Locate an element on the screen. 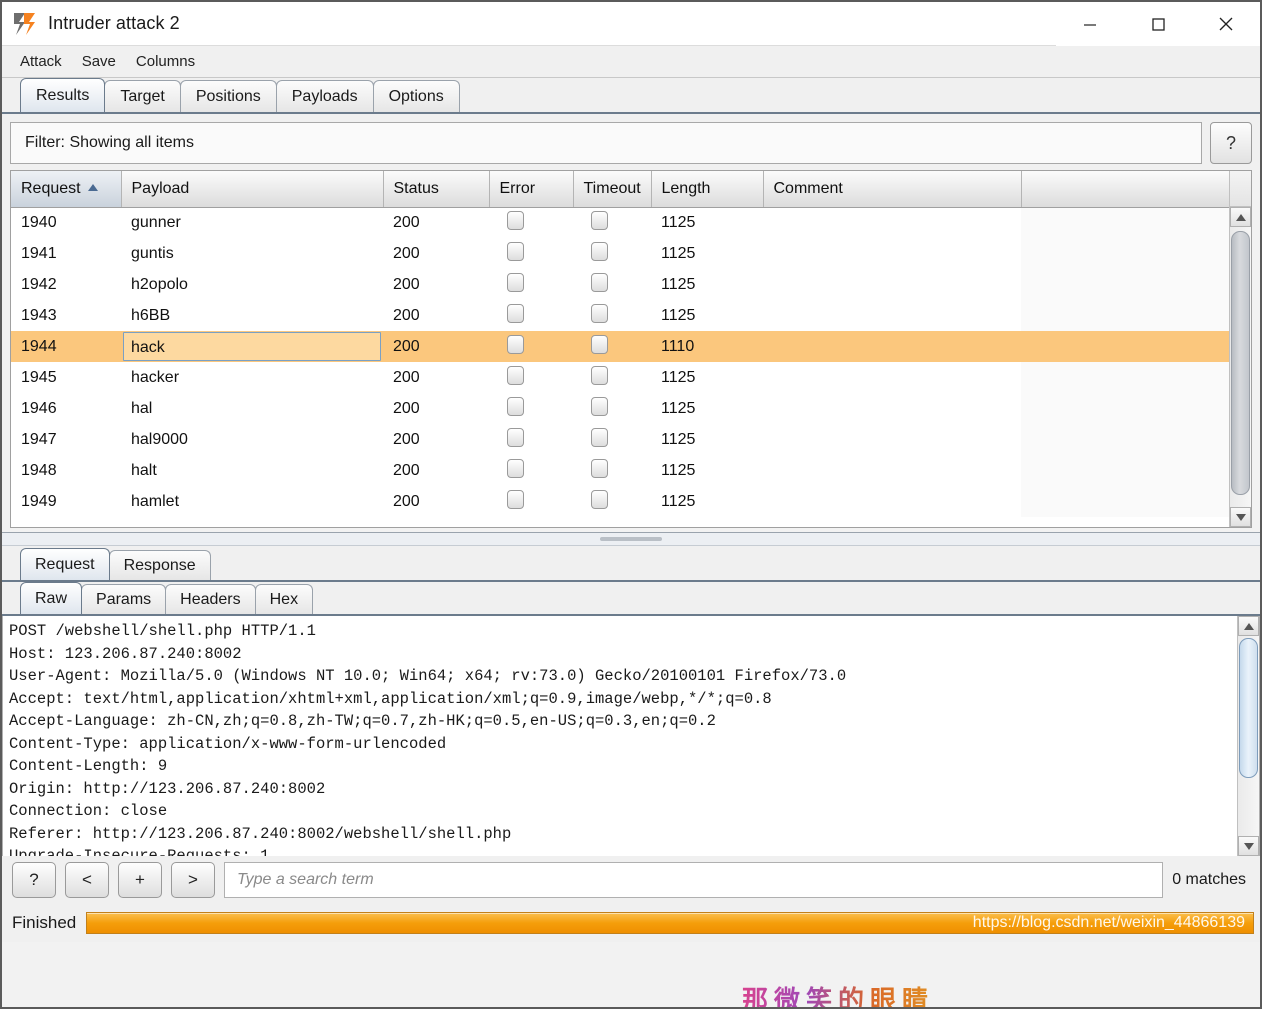  table-row: 1948 halt 200 1125 is located at coordinates (620, 470).